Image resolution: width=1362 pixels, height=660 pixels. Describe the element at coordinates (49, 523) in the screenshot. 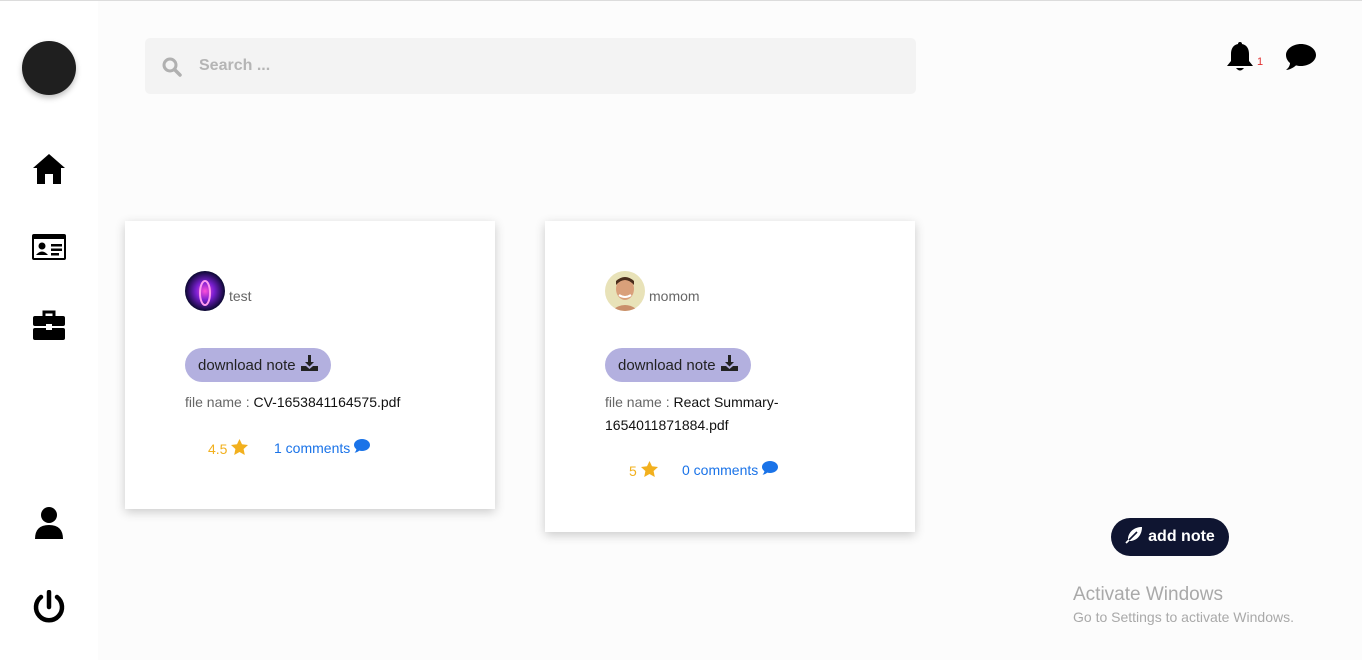

I see `user-icon` at that location.